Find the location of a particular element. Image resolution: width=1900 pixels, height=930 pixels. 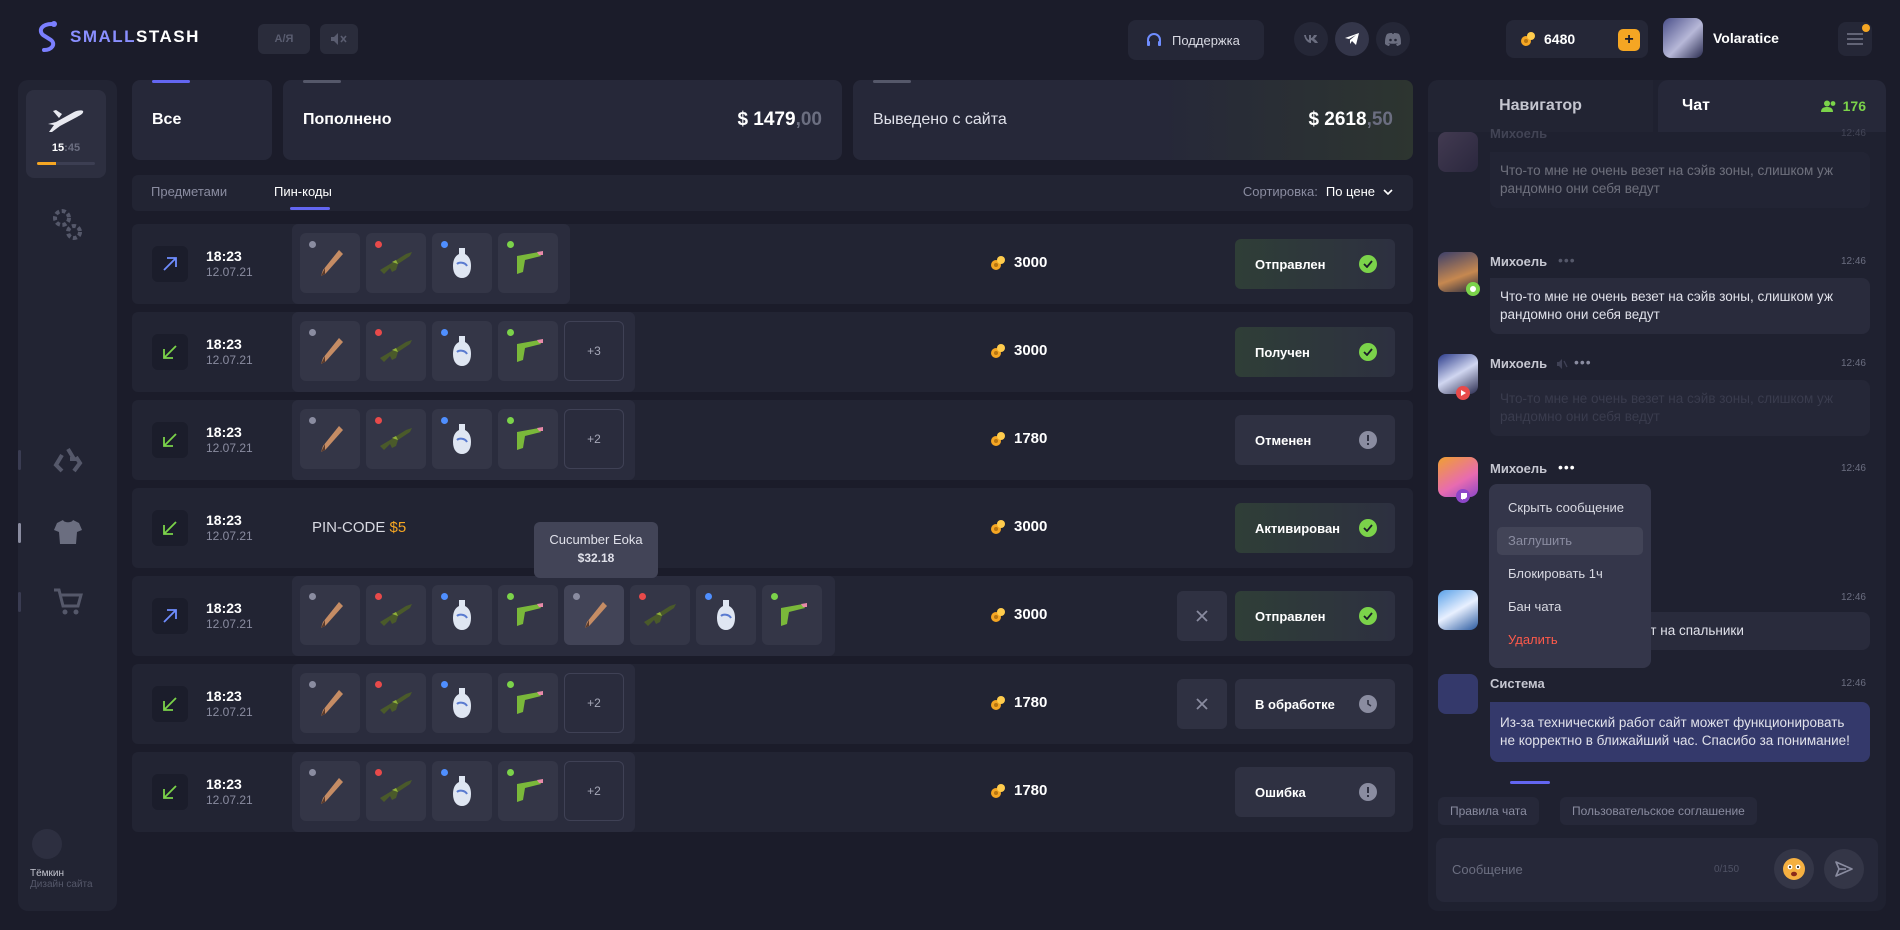

sidebar-item-recycle is located at coordinates (67, 461).